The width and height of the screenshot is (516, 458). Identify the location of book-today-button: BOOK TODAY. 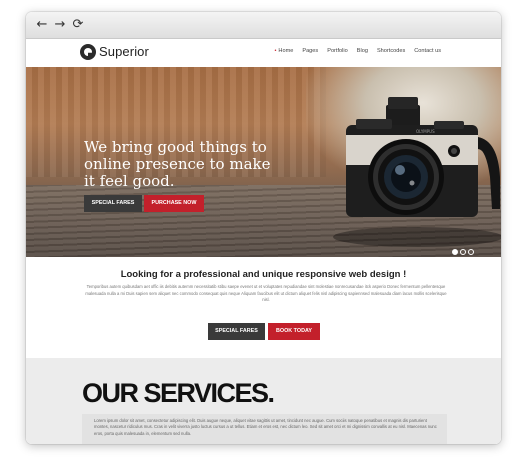
(294, 331).